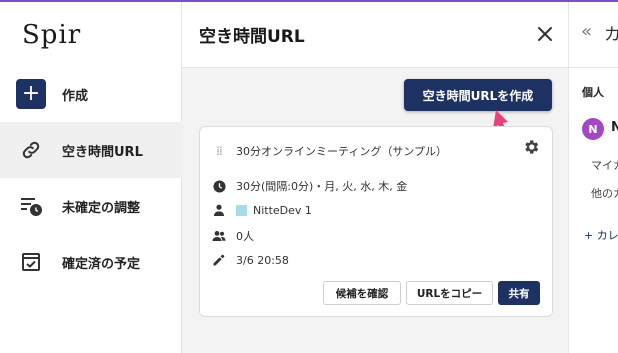 This screenshot has width=618, height=353. I want to click on sidebar-item-available-url: 空き時間URL, so click(91, 150).